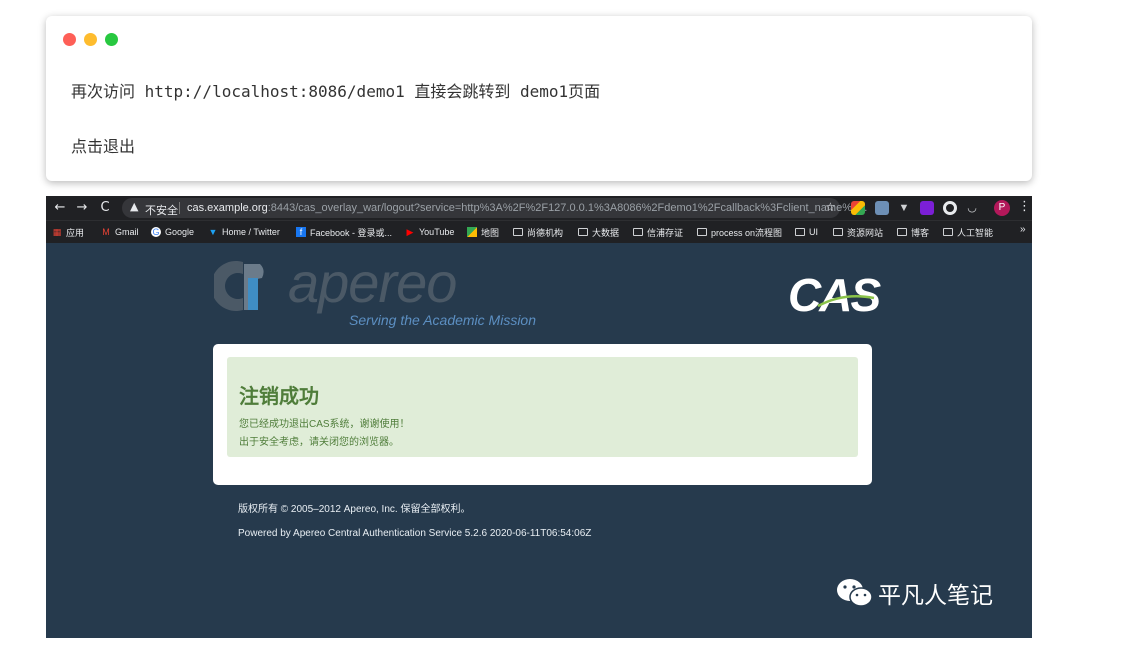  What do you see at coordinates (161, 210) in the screenshot?
I see `security-label: 不安全` at bounding box center [161, 210].